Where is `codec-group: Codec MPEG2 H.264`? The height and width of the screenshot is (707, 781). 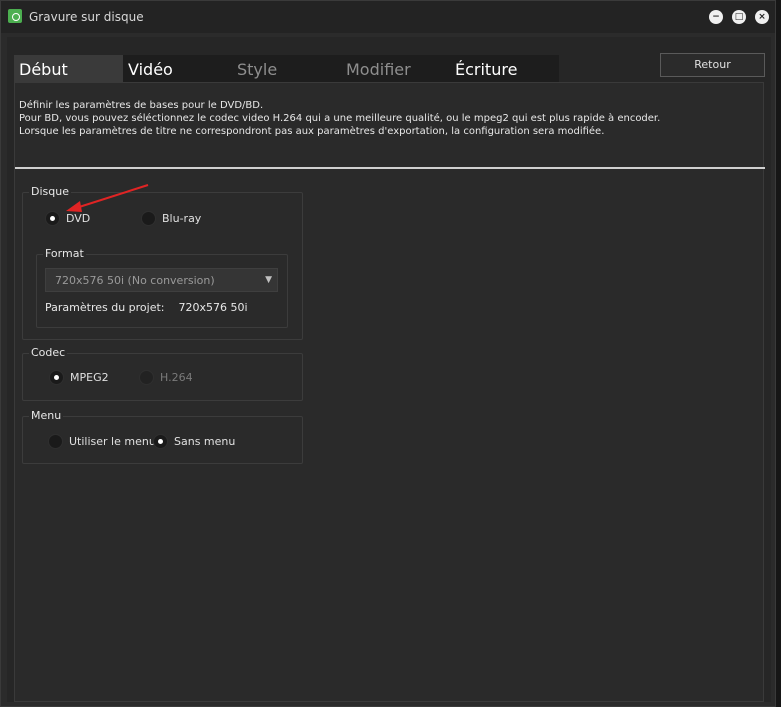 codec-group: Codec MPEG2 H.264 is located at coordinates (162, 373).